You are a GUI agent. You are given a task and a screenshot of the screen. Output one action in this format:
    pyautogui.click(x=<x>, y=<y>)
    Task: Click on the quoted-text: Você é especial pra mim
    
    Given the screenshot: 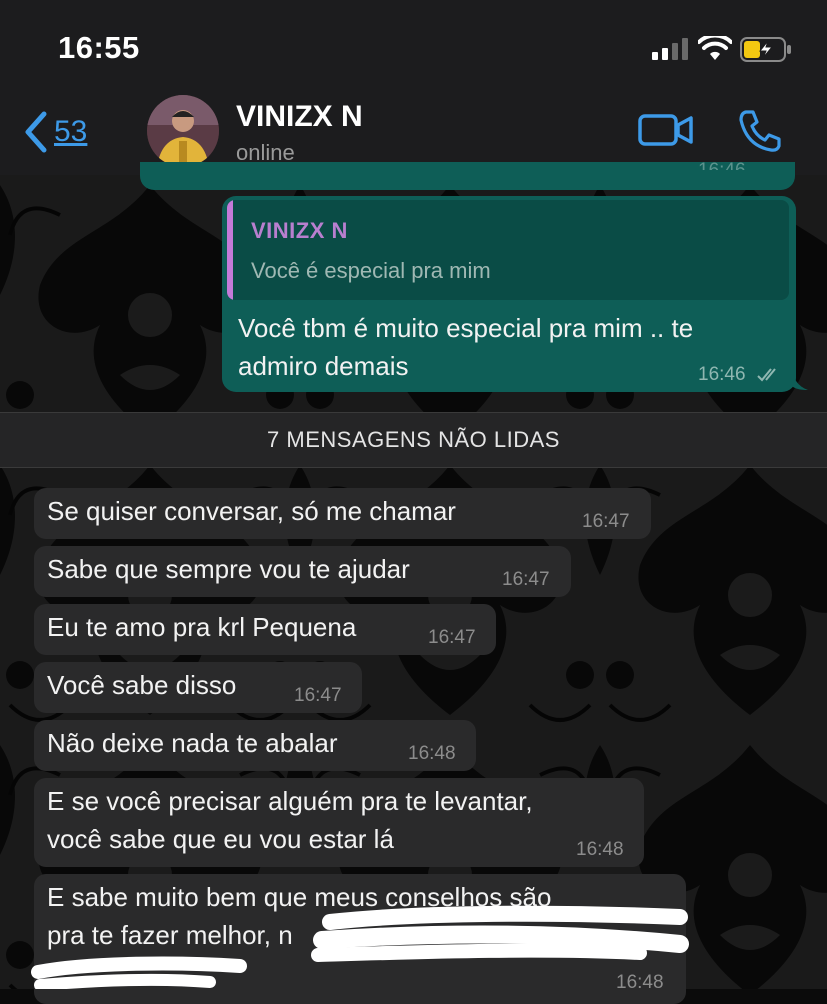 What is the action you would take?
    pyautogui.click(x=371, y=270)
    